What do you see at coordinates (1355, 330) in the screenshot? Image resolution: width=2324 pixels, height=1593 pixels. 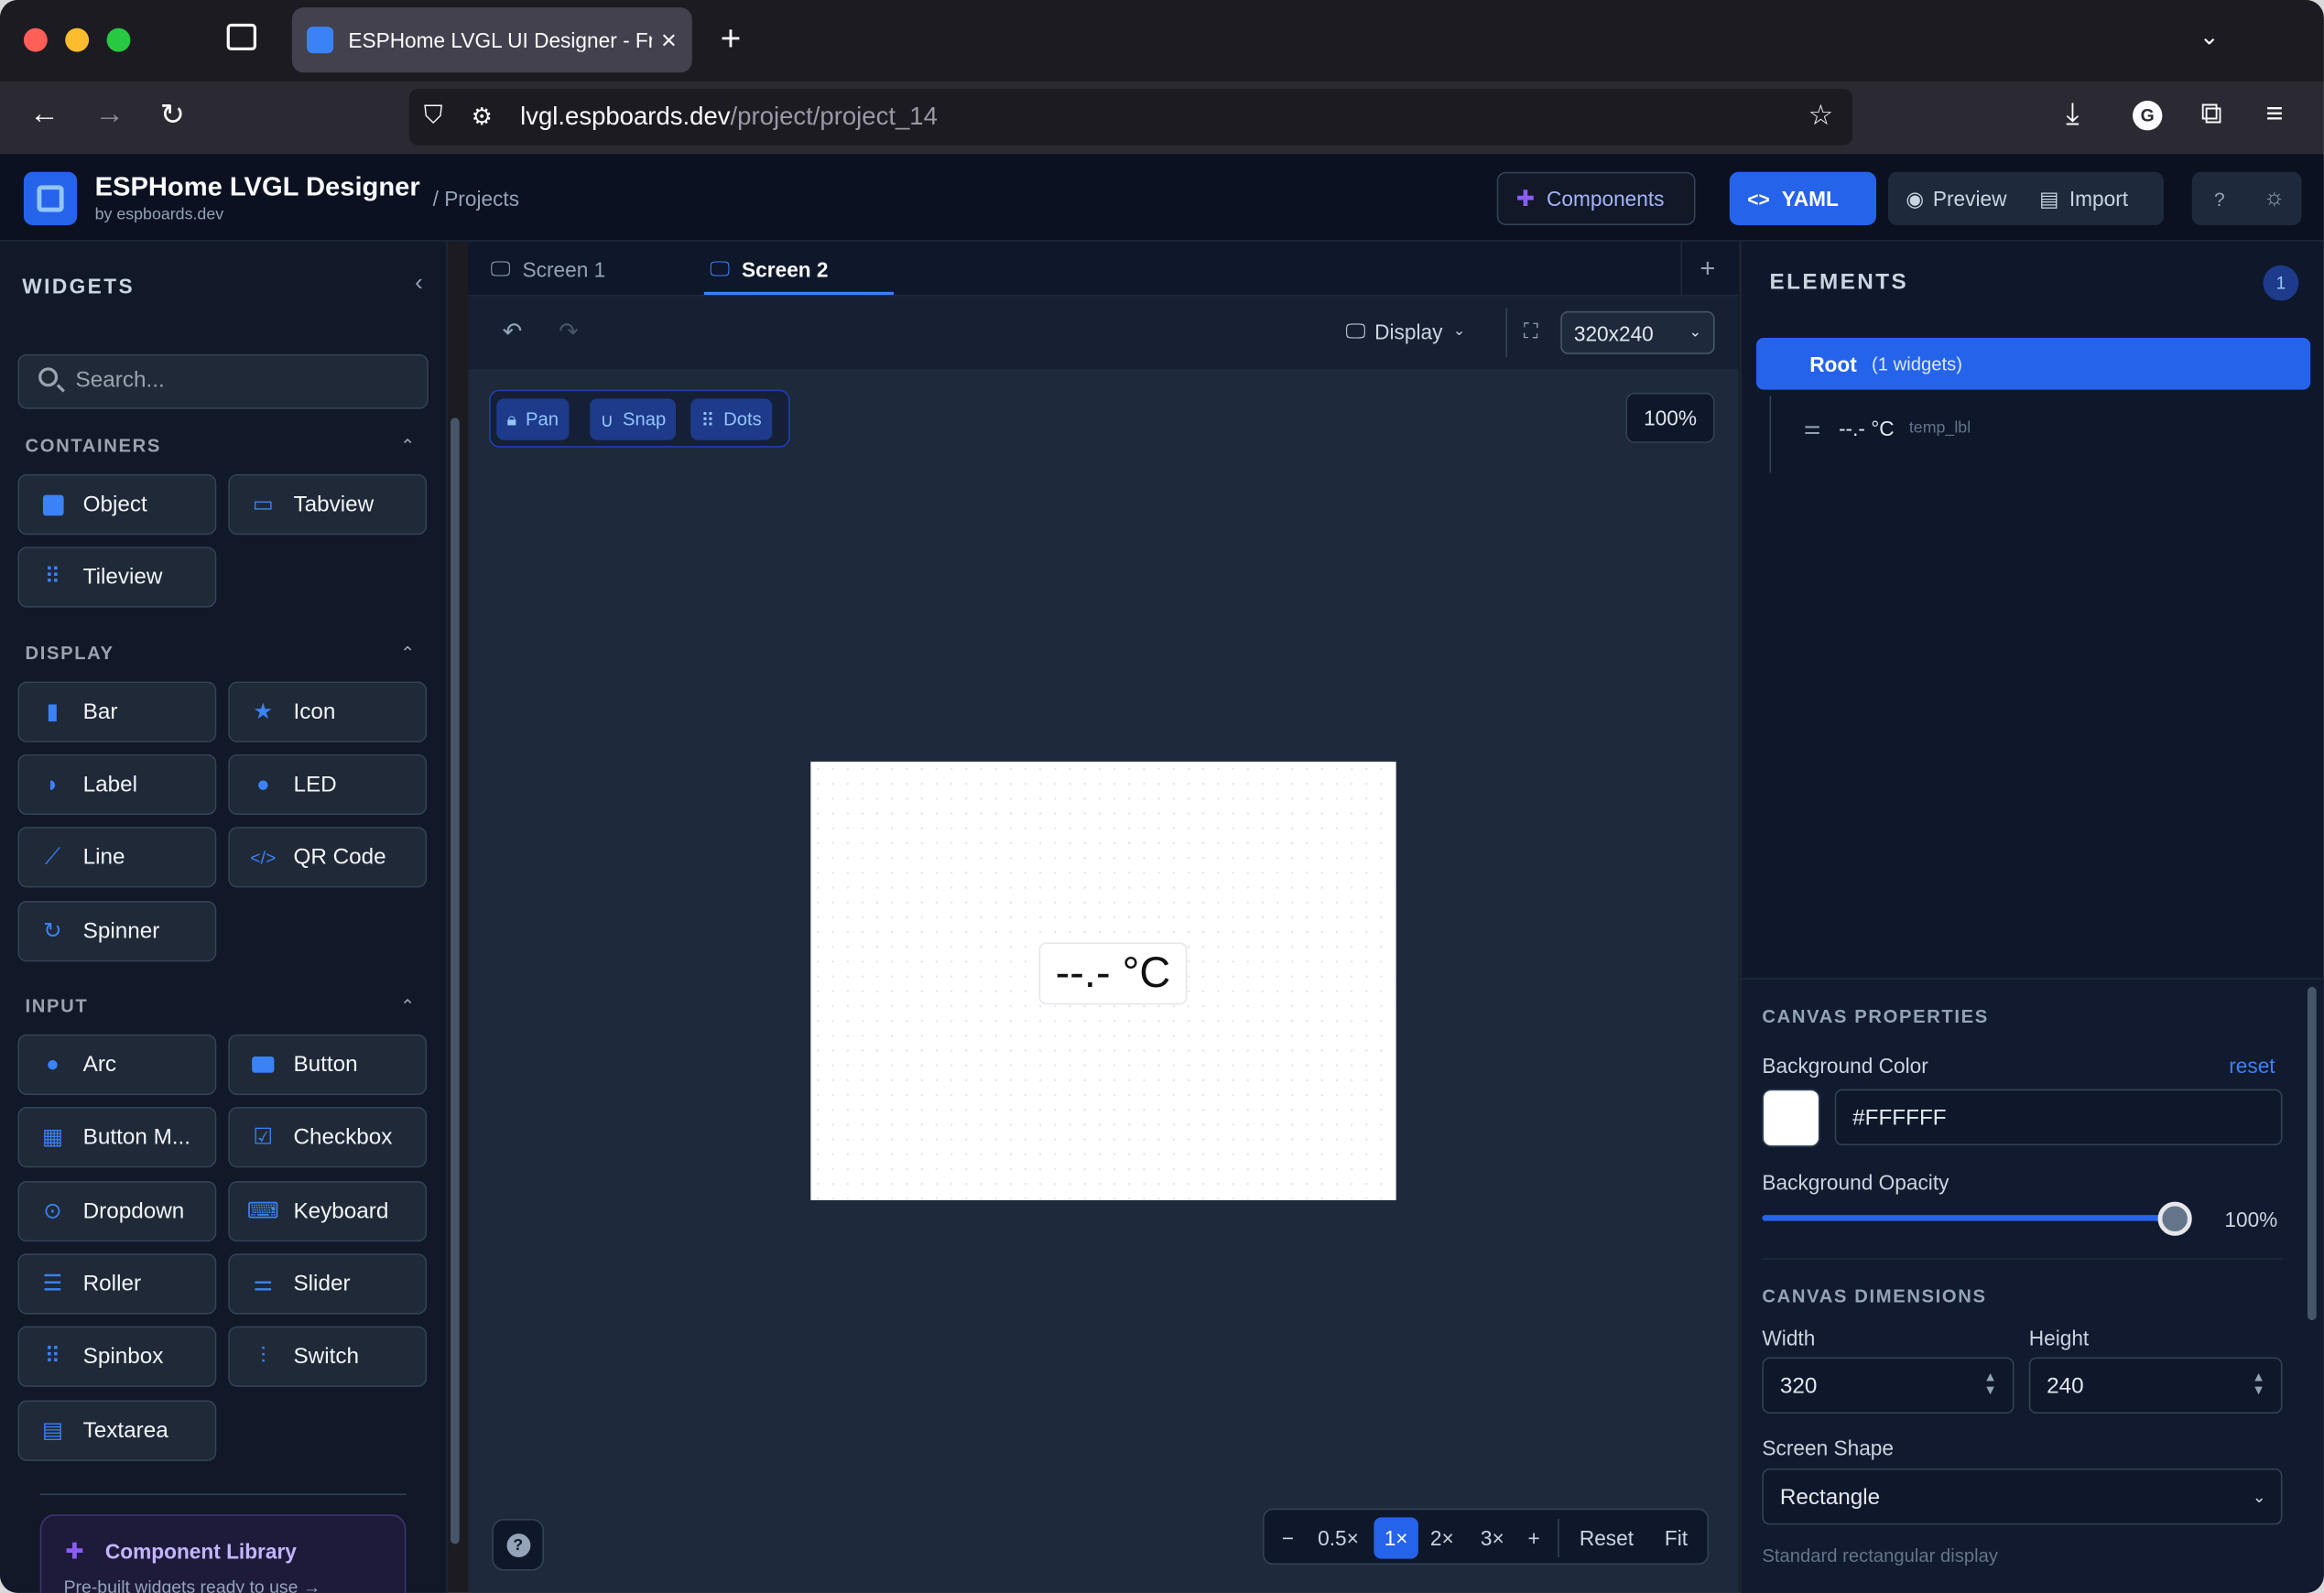 I see `monitor-icon: 🖵` at bounding box center [1355, 330].